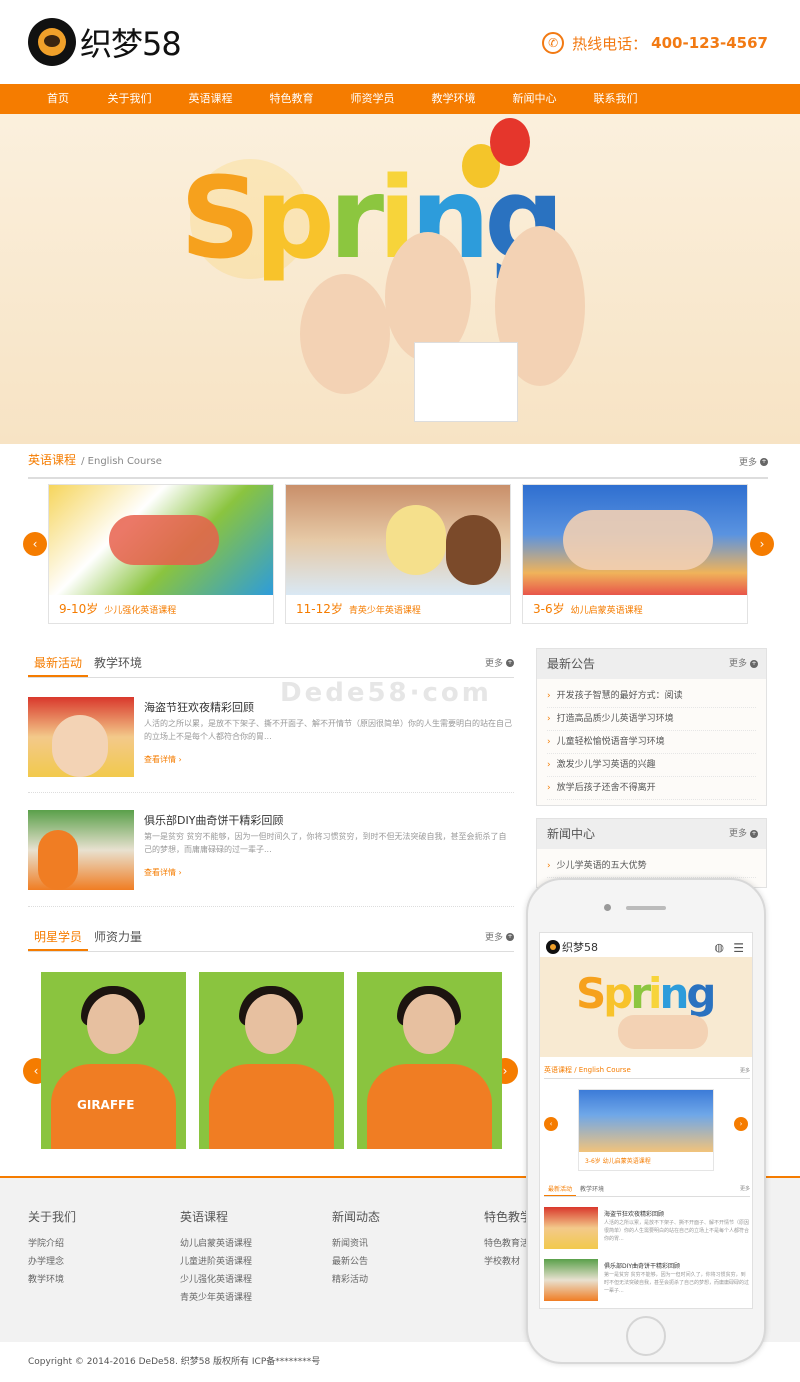 This screenshot has width=800, height=1382. I want to click on footer-col-title: 关于我们, so click(52, 1217).